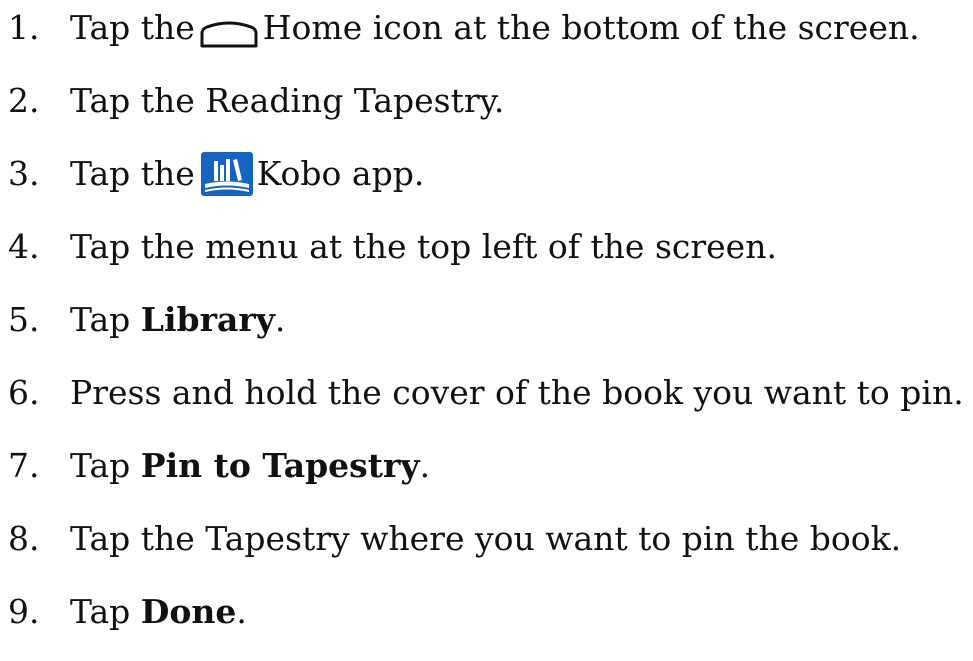  Describe the element at coordinates (24, 392) in the screenshot. I see `step-number: 6.` at that location.